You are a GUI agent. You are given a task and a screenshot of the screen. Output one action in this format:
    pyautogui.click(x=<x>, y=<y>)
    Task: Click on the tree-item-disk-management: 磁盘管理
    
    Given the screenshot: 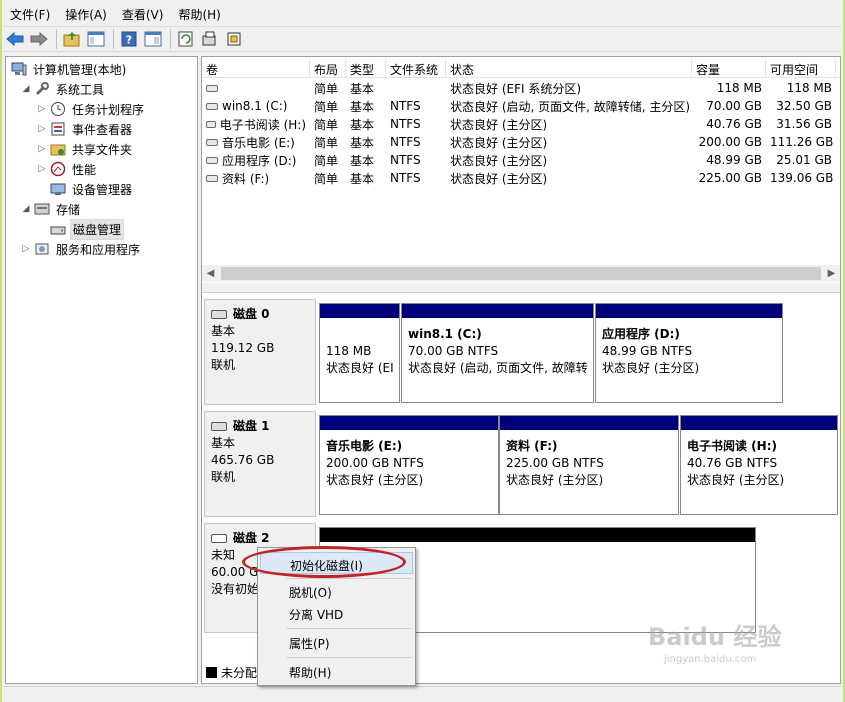 What is the action you would take?
    pyautogui.click(x=86, y=229)
    